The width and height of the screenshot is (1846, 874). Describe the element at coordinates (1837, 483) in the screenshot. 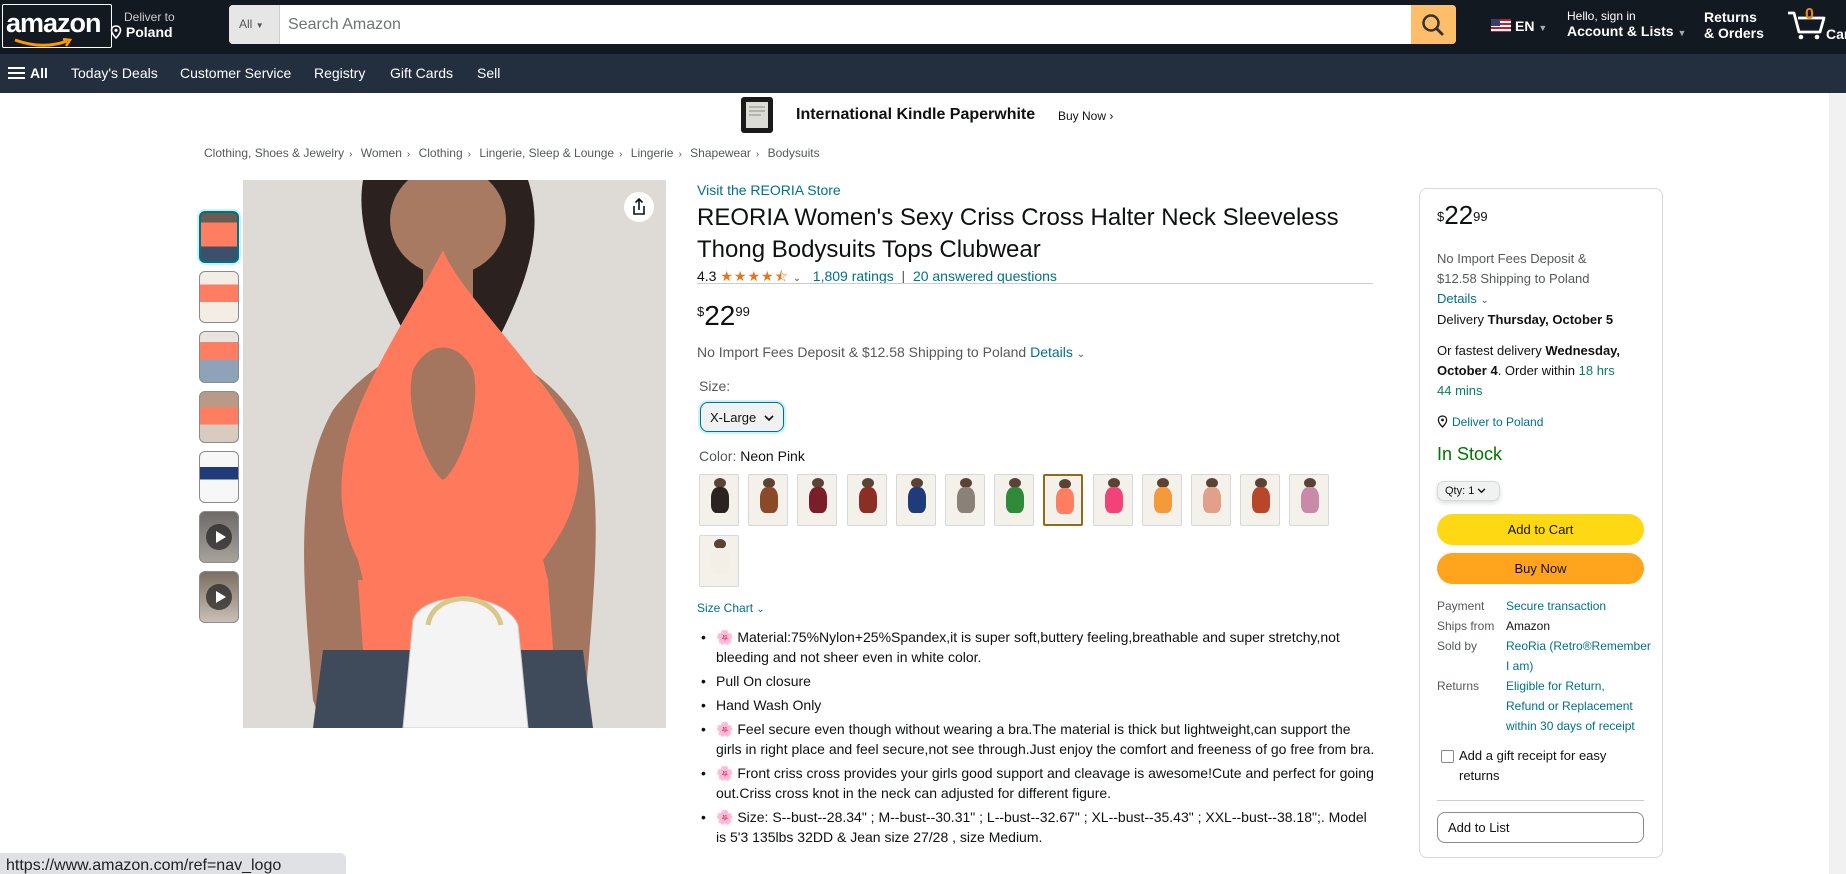

I see `vertical-scrollbar` at that location.